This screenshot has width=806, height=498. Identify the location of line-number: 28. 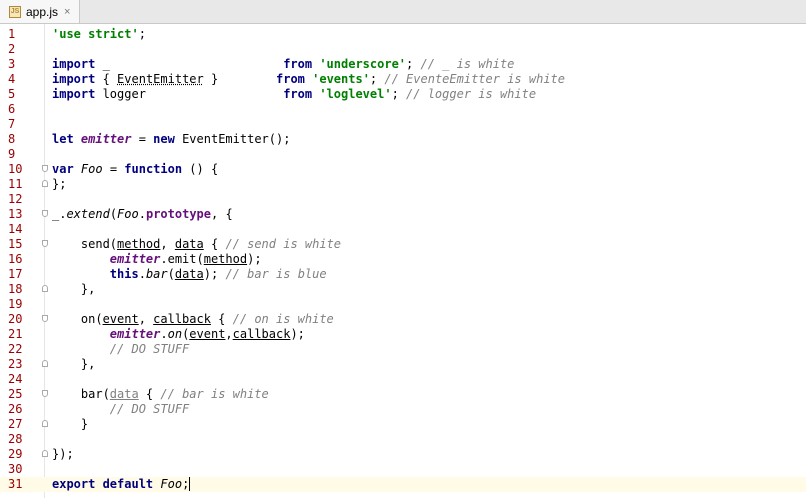
(15, 439).